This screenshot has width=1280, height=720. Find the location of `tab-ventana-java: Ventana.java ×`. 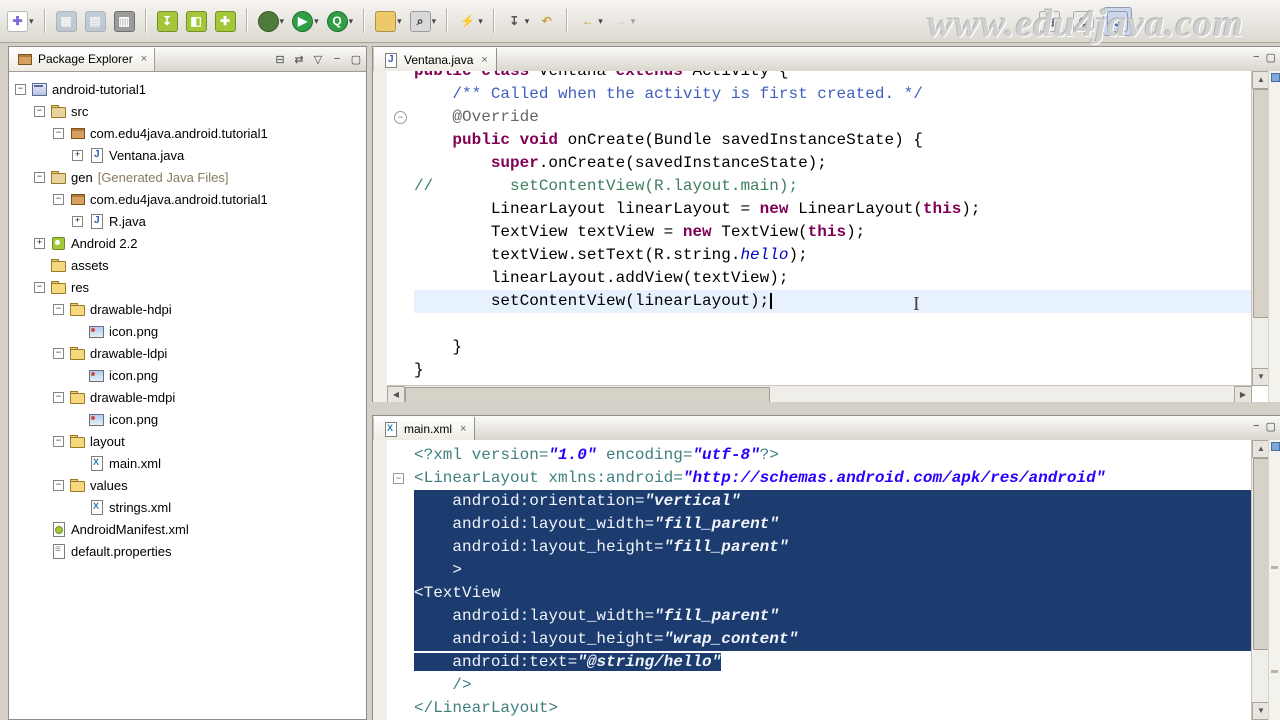

tab-ventana-java: Ventana.java × is located at coordinates (435, 59).